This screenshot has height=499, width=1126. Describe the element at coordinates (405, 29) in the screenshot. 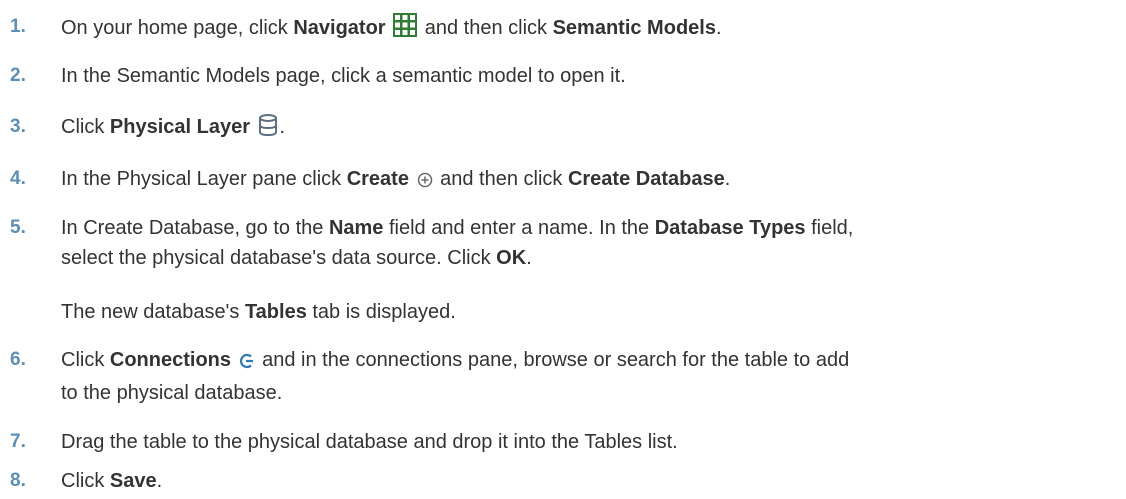

I see `navigator-grid-icon` at that location.